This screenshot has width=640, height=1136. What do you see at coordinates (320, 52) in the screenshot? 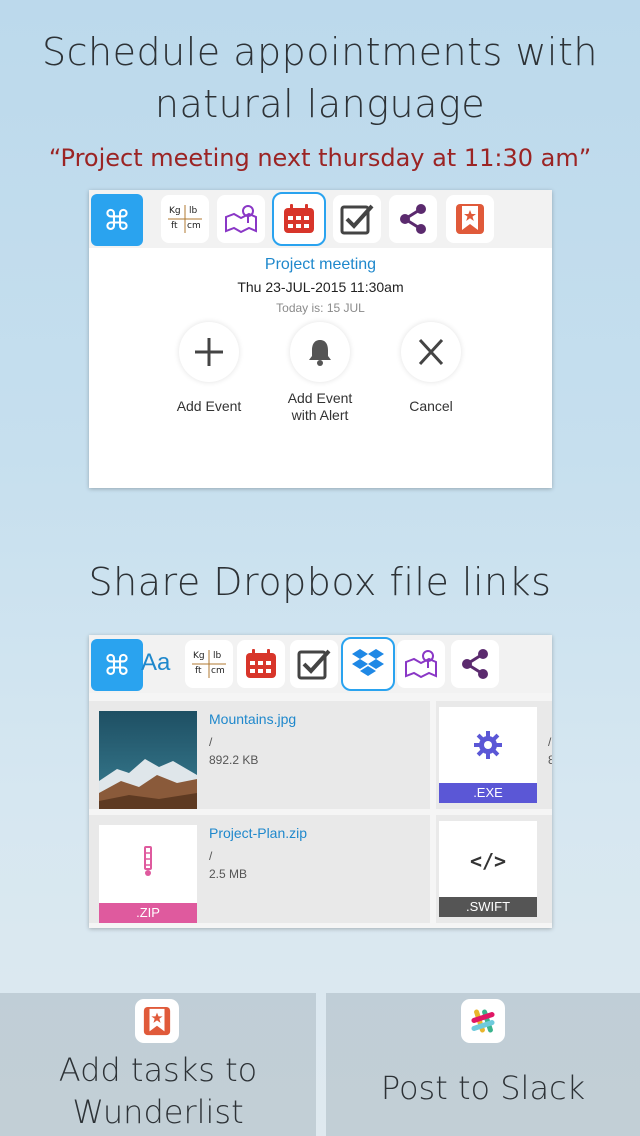
I see `headline-line-1: Schedule appointments with` at bounding box center [320, 52].